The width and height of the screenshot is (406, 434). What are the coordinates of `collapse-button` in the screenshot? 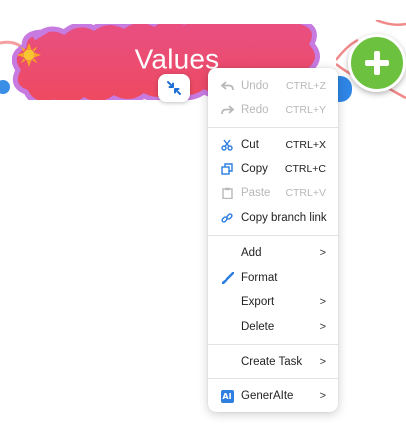 It's located at (174, 88).